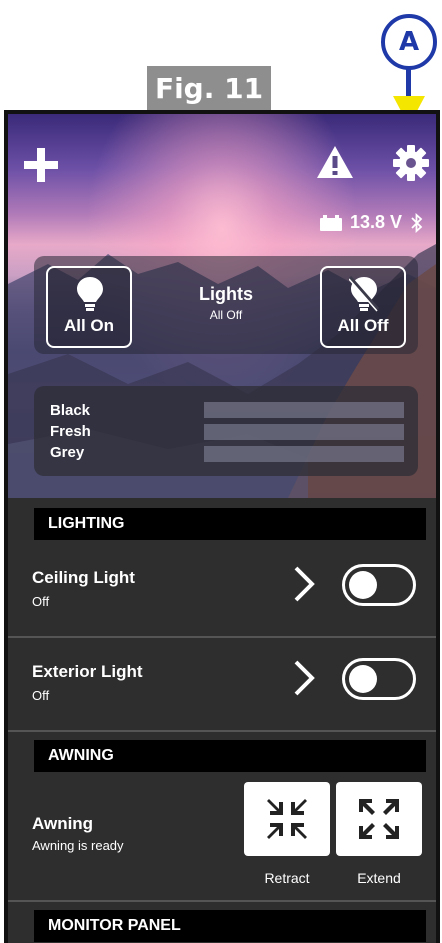  Describe the element at coordinates (335, 162) in the screenshot. I see `warning-icon` at that location.